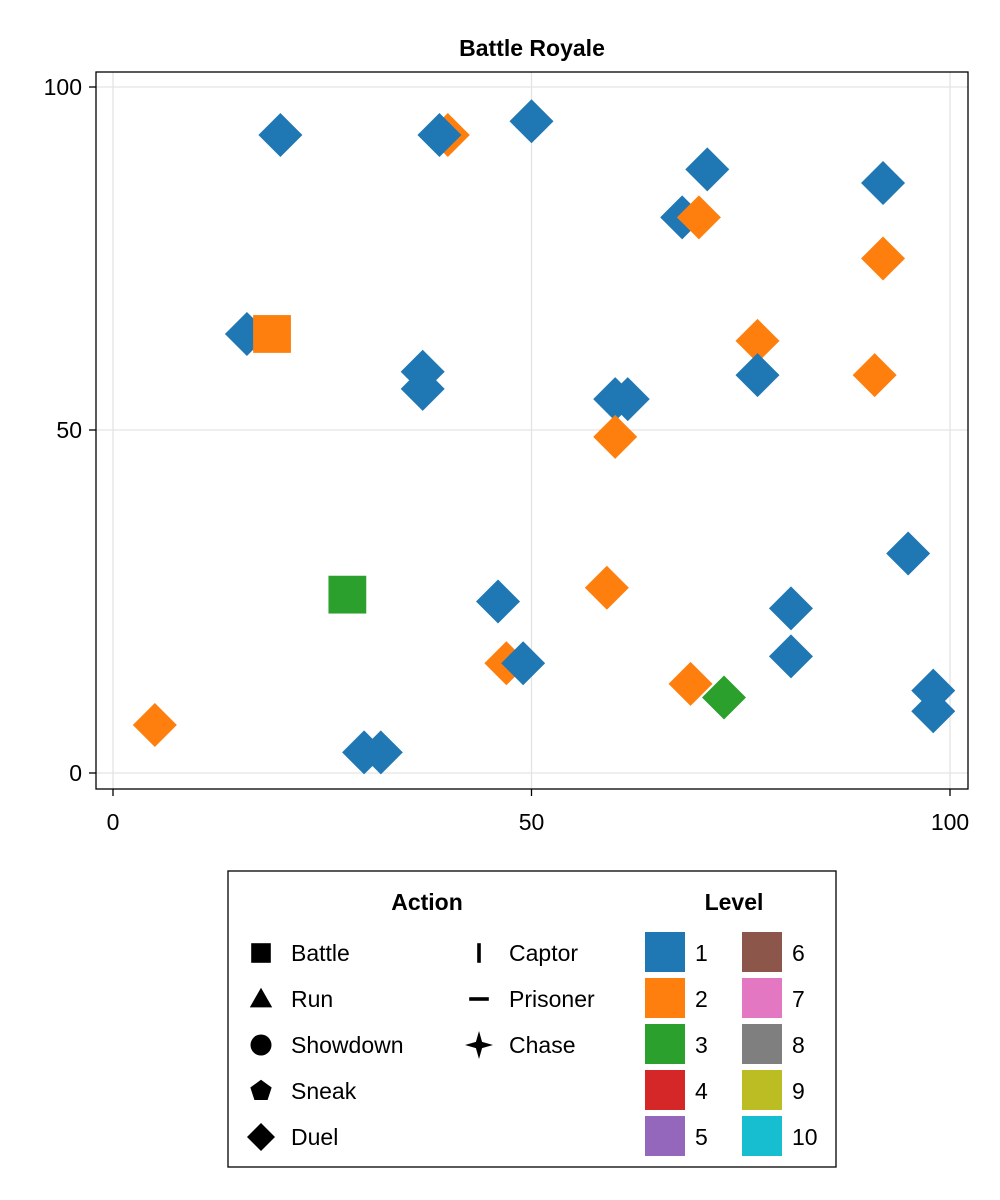 The image size is (1000, 1200). I want to click on legend-action-label: Battle, so click(320, 953).